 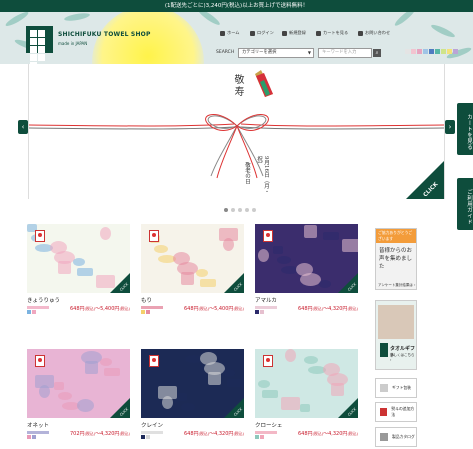 I want to click on nav-contact: お問い合わせ, so click(x=374, y=33).